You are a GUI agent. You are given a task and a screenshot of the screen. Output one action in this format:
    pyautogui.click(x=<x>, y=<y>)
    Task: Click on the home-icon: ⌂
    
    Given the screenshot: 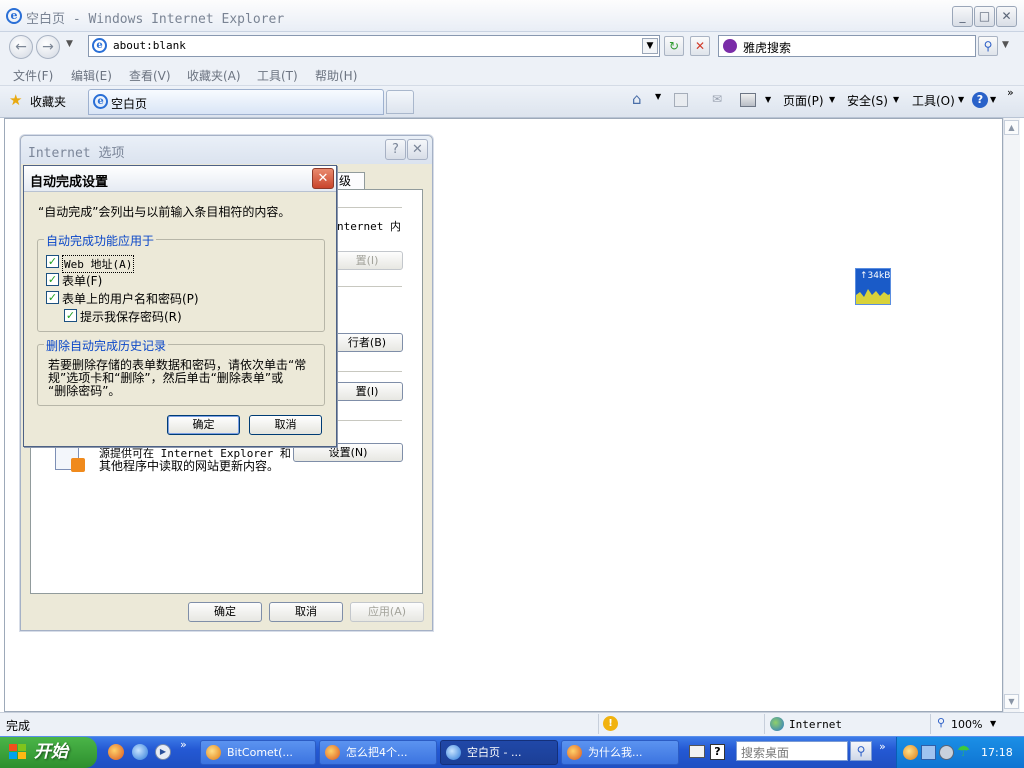 What is the action you would take?
    pyautogui.click(x=637, y=99)
    